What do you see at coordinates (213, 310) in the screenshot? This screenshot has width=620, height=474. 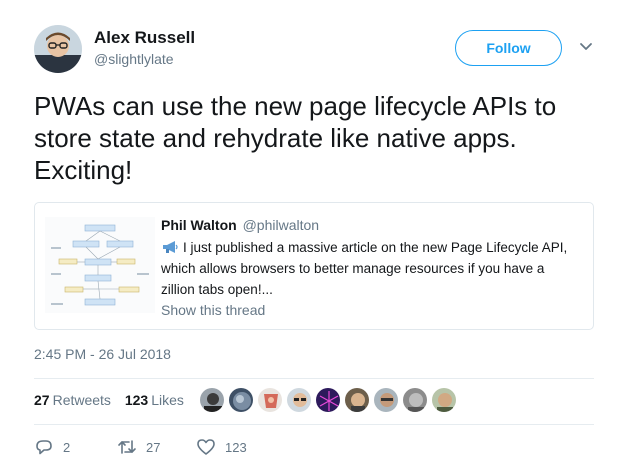 I see `show-thread-link: Show this thread` at bounding box center [213, 310].